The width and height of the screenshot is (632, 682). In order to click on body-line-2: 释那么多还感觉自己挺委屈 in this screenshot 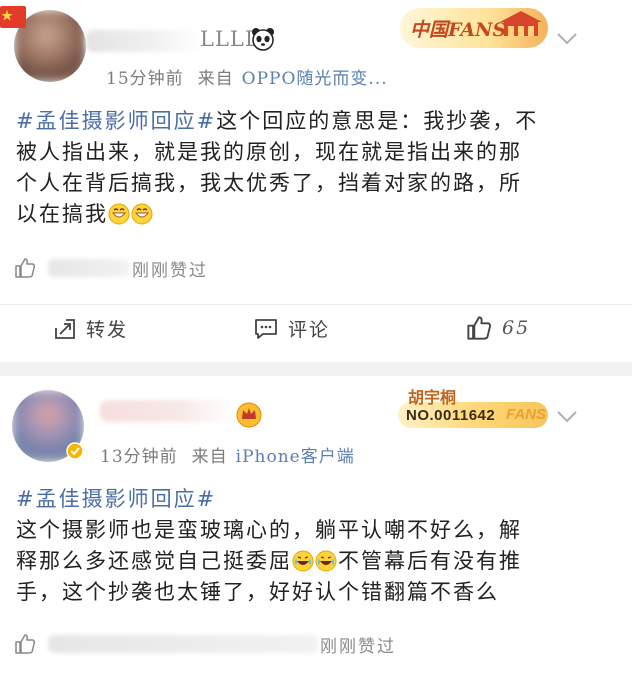, I will do `click(154, 561)`.